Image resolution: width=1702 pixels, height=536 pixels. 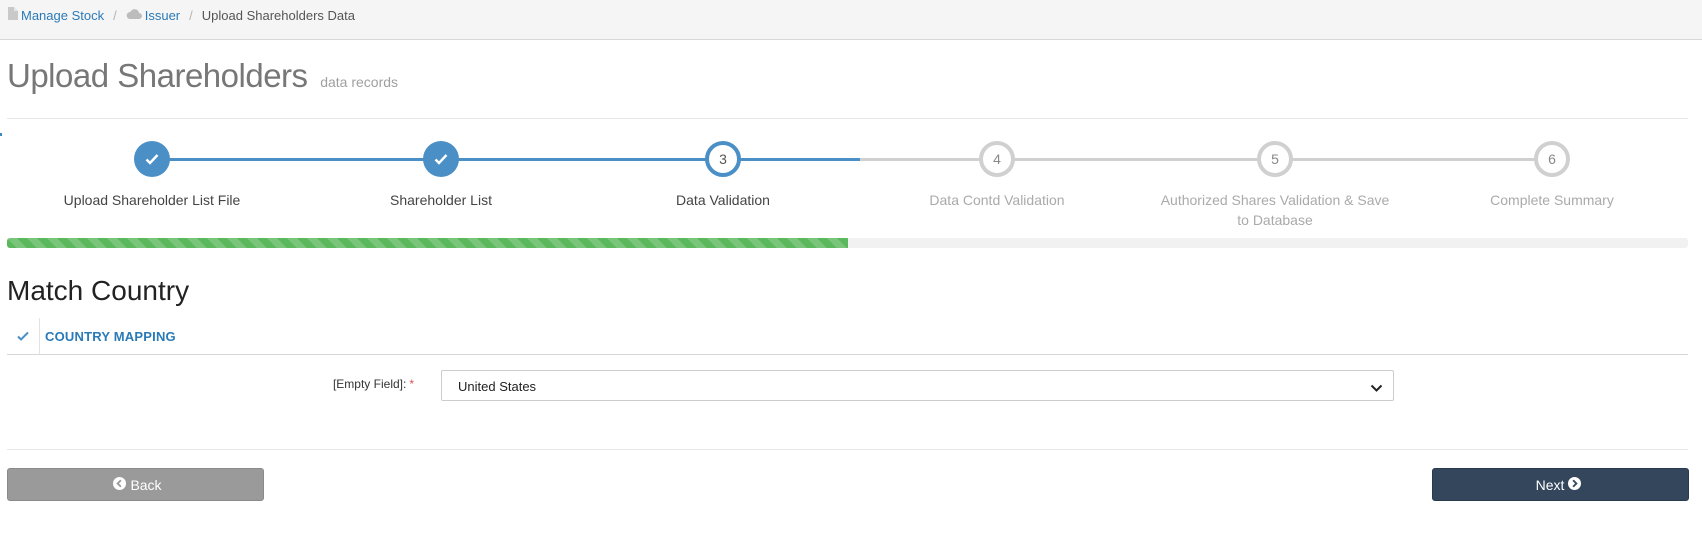 I want to click on page-subtitle: data records, so click(x=359, y=82).